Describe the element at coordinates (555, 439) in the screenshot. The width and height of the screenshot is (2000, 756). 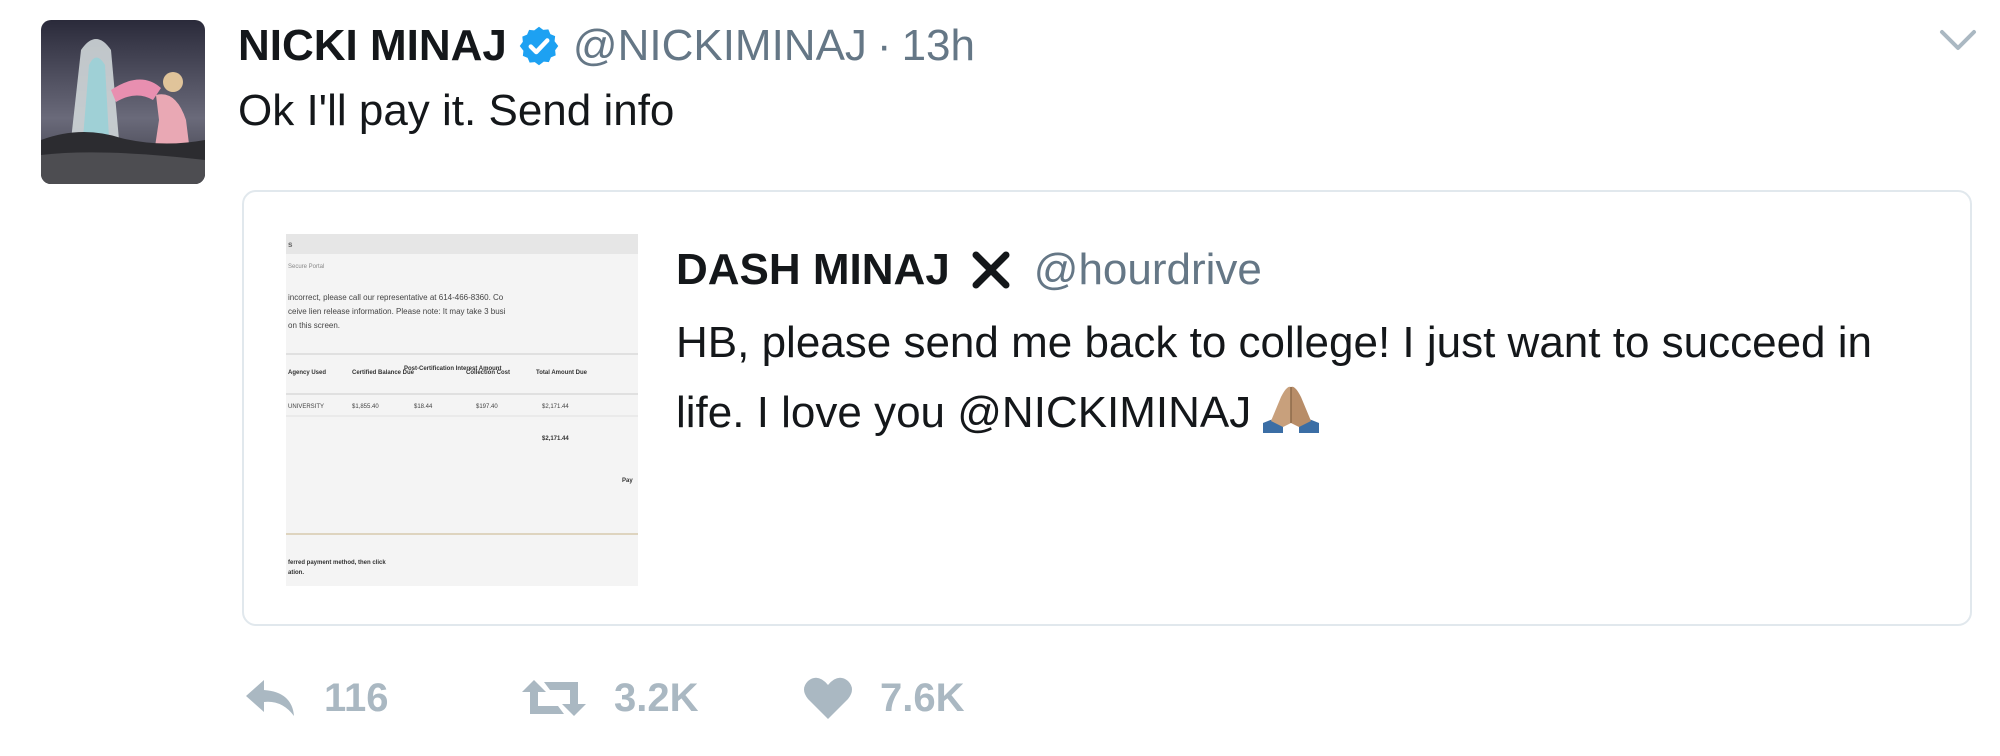
I see `image-total: $2,171.44` at that location.